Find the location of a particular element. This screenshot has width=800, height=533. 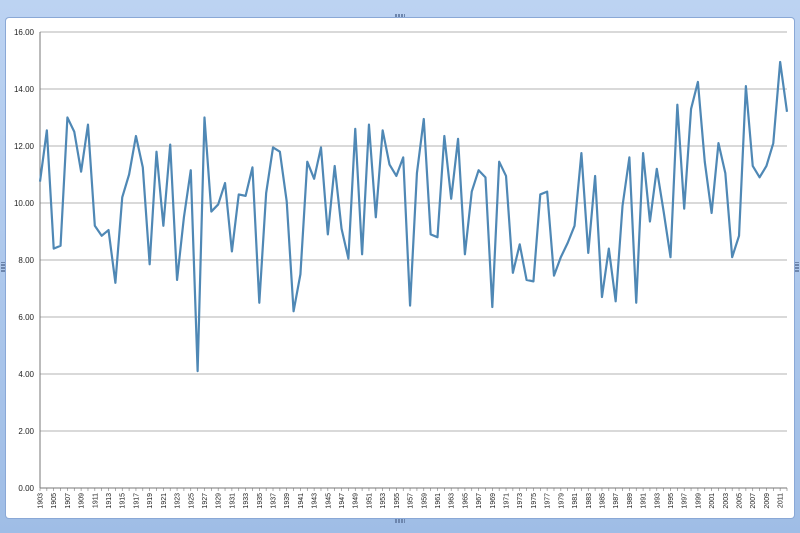

x-tick-label: 2007 is located at coordinates (753, 501).